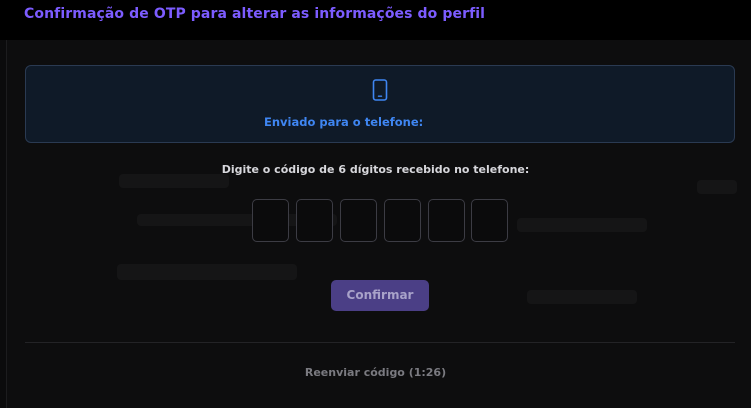 The width and height of the screenshot is (751, 408). I want to click on resend-code-link: Reenviar código (1:26), so click(375, 372).